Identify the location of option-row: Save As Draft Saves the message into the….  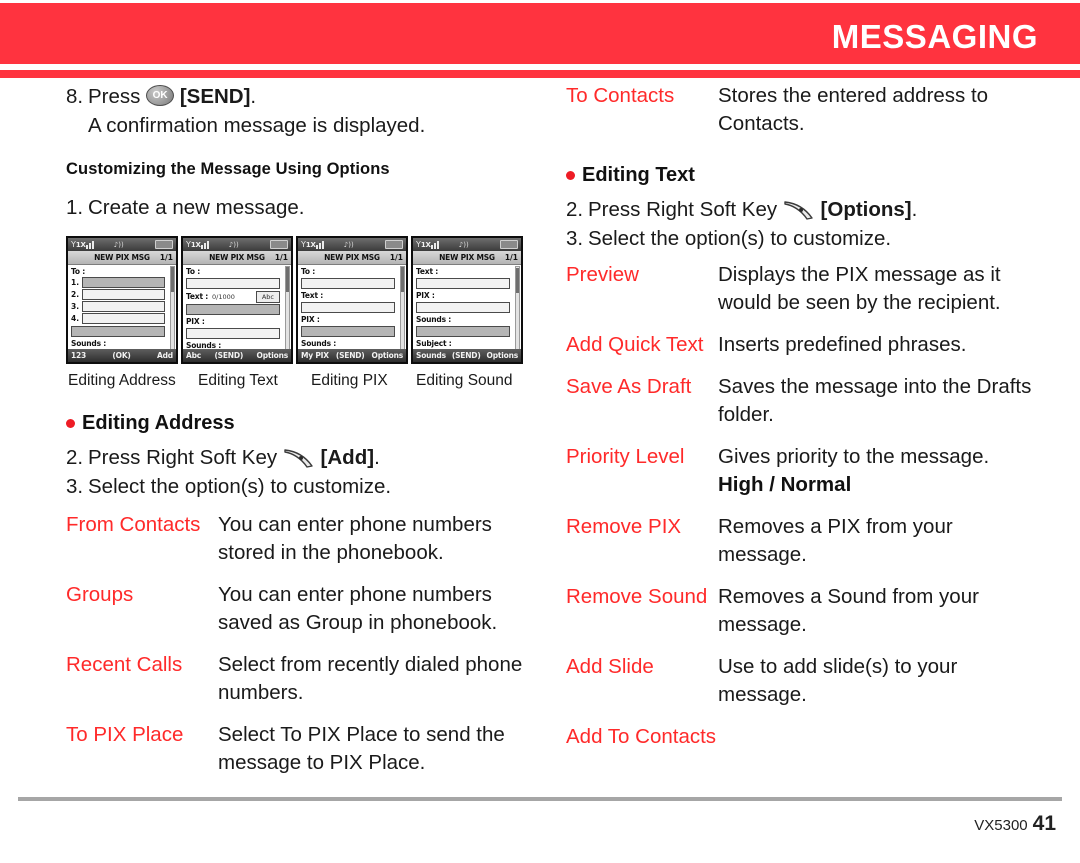
(801, 401).